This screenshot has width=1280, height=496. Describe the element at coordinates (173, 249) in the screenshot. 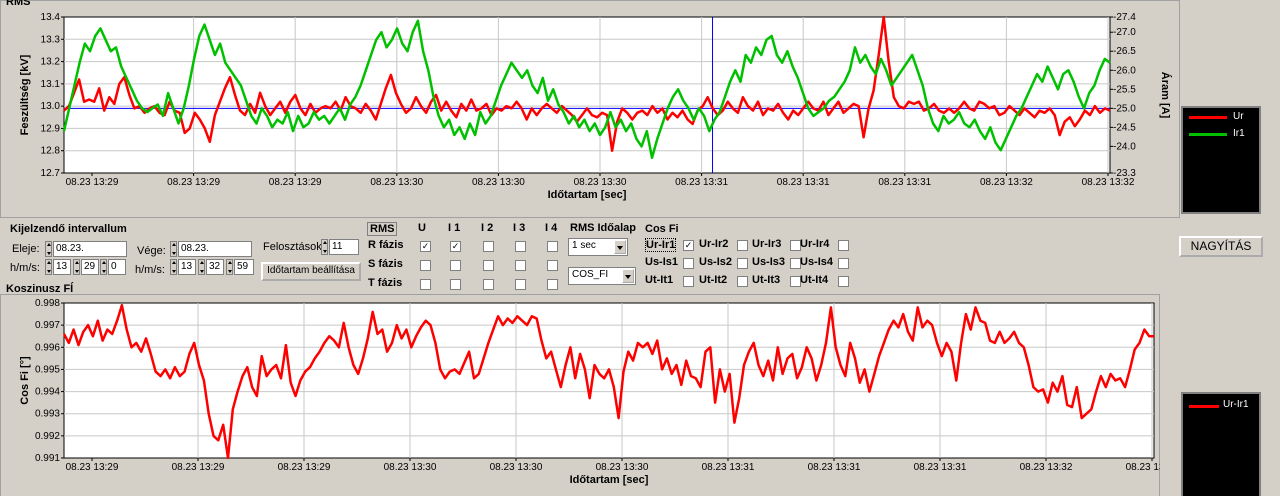

I see `end-date-spinner` at that location.